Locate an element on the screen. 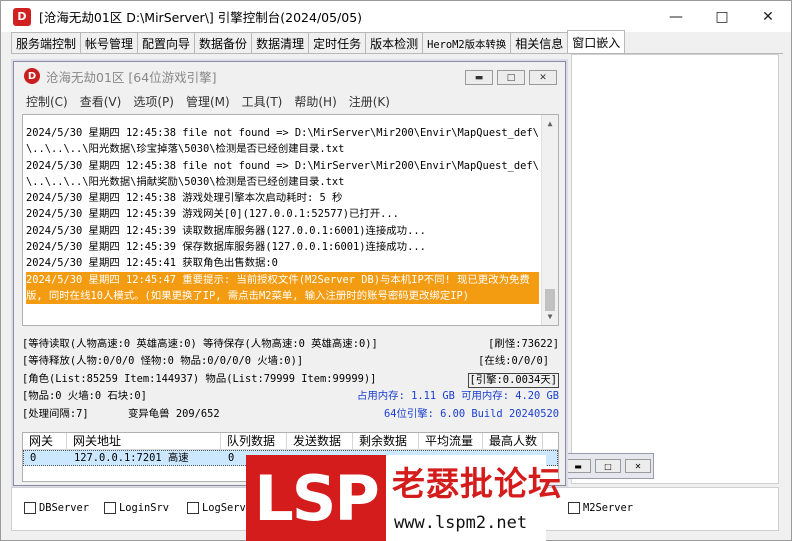 The image size is (792, 541). stat-online: [在线:0/0/0] is located at coordinates (513, 361).